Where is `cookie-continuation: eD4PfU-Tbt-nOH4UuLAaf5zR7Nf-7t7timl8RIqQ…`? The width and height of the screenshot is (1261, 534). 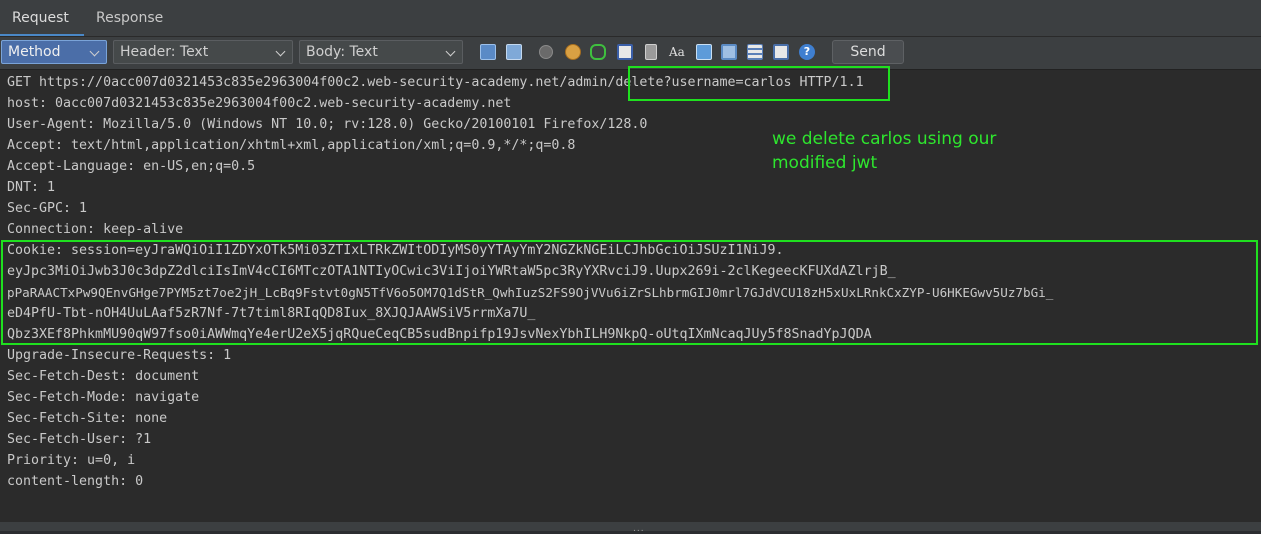
cookie-continuation: eD4PfU-Tbt-nOH4UuLAaf5zR7Nf-7t7timl8RIqQ… is located at coordinates (271, 313).